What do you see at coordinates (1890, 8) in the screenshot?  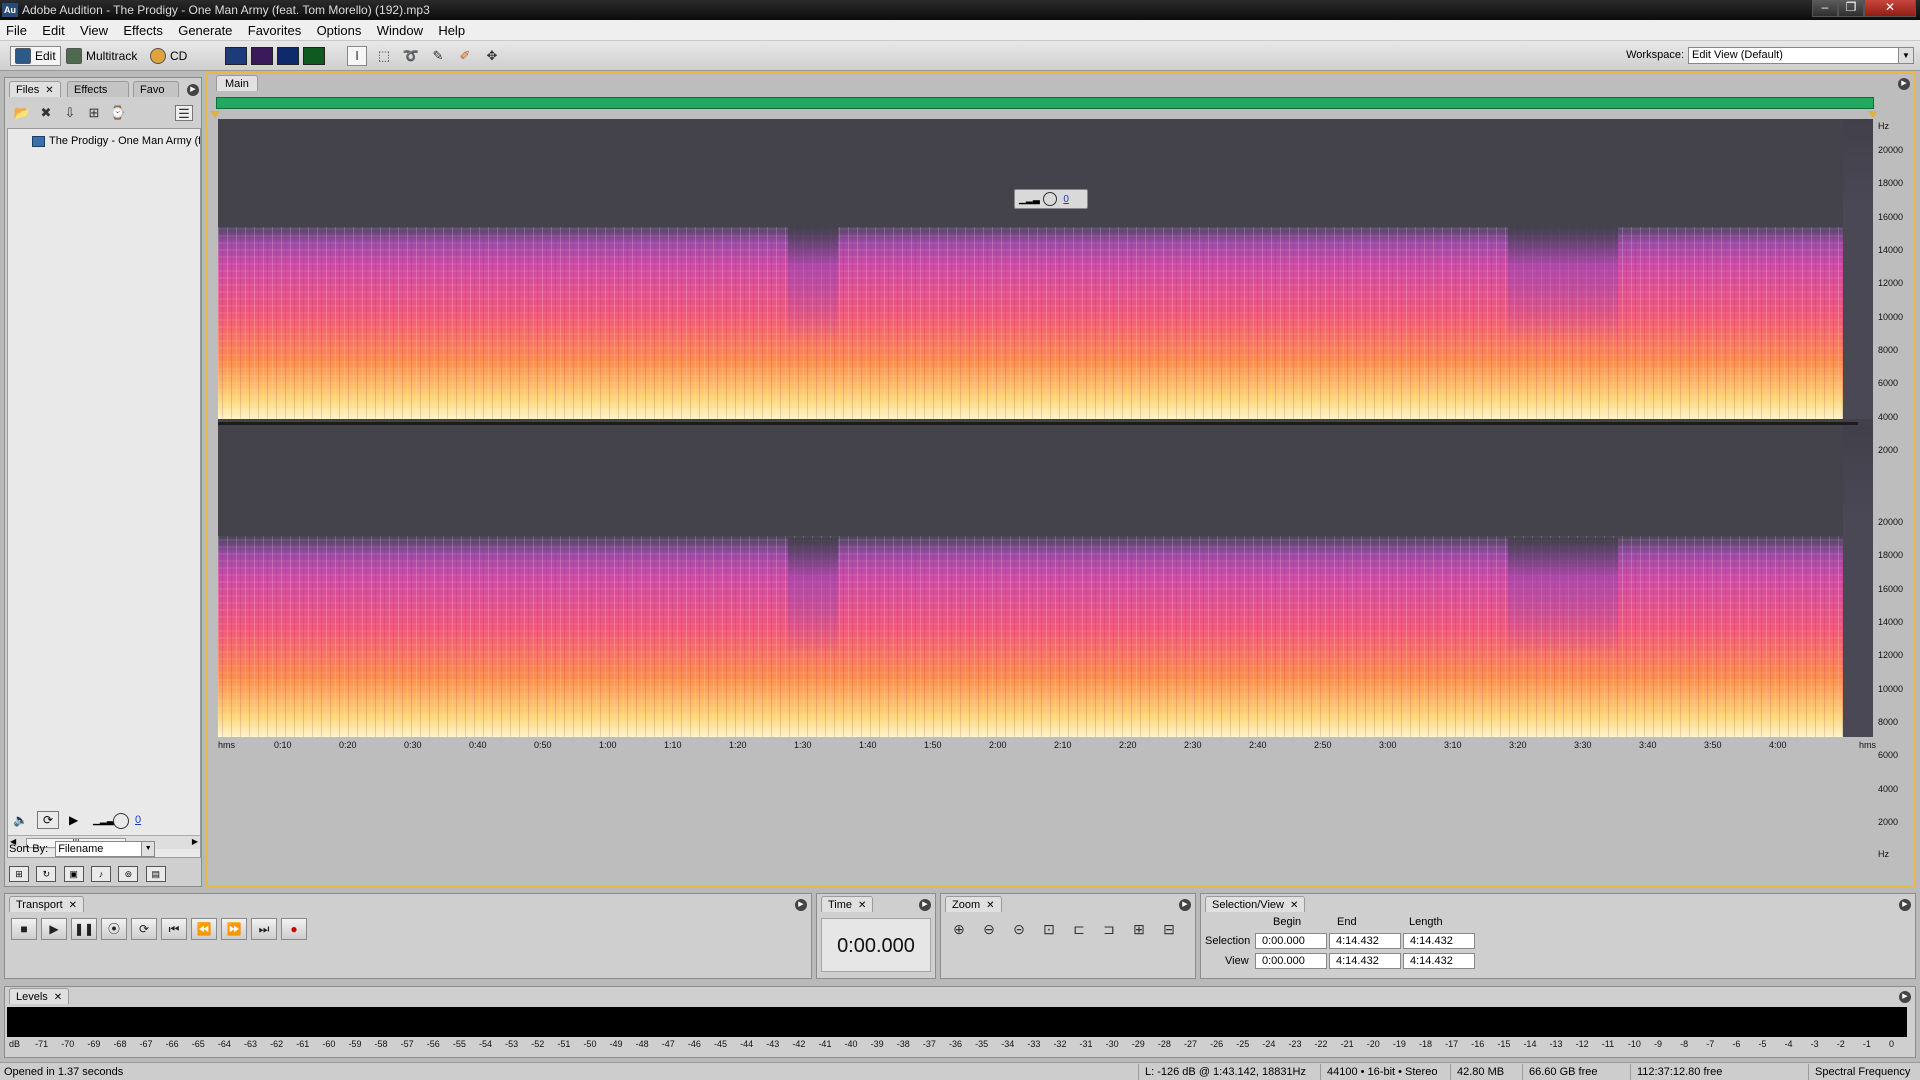 I see `close-button: ✕` at bounding box center [1890, 8].